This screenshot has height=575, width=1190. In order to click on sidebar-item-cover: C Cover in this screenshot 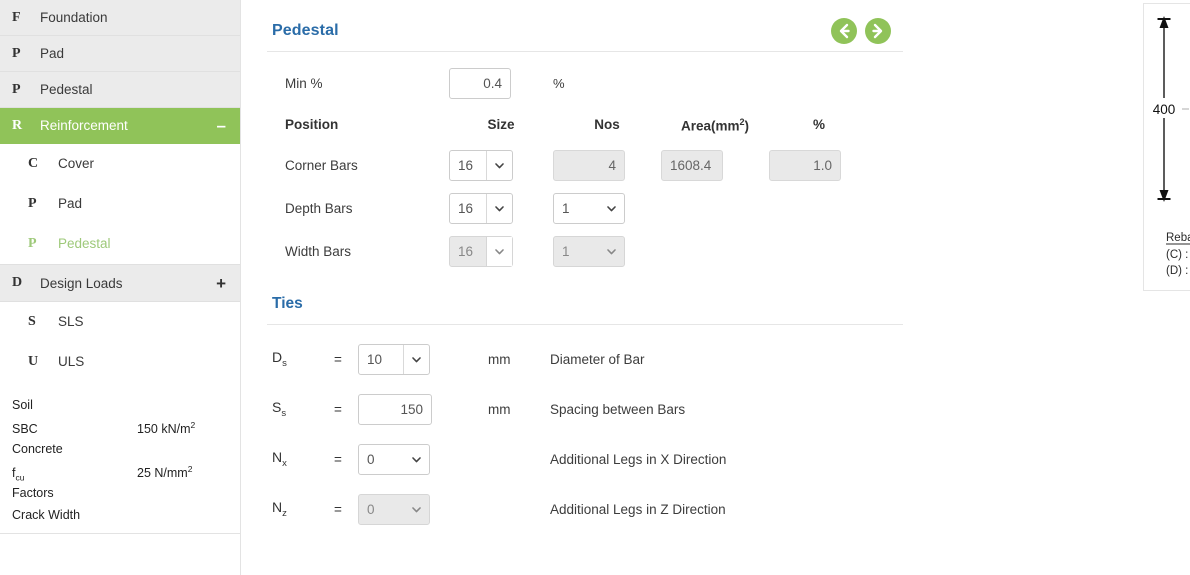, I will do `click(120, 164)`.